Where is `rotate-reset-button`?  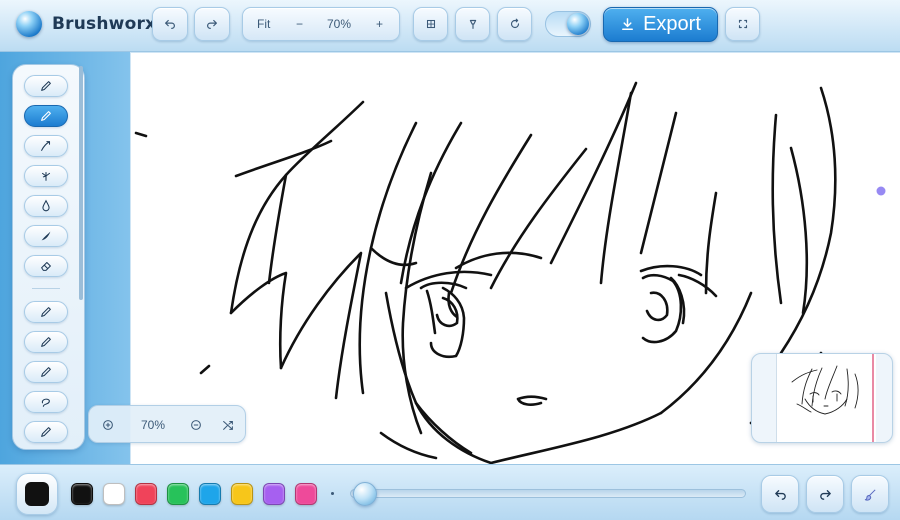 rotate-reset-button is located at coordinates (514, 24).